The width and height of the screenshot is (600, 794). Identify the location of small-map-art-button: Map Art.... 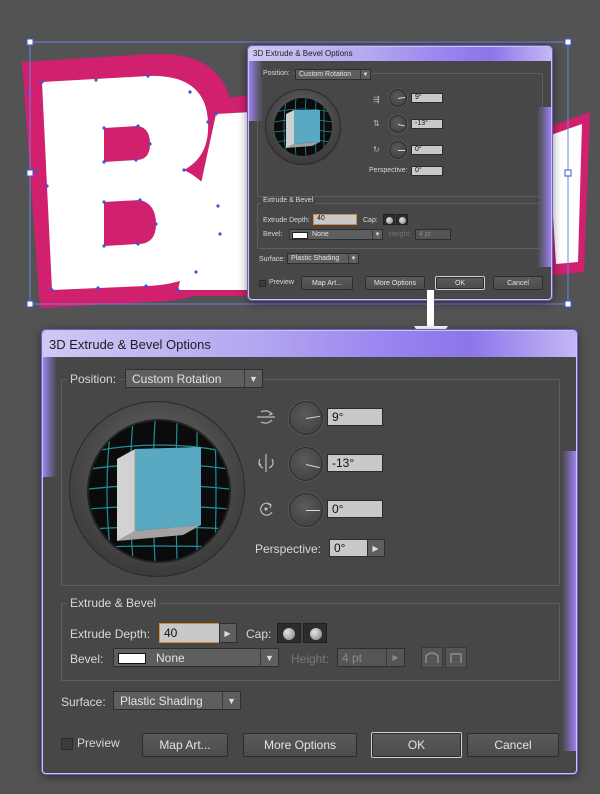
(327, 283).